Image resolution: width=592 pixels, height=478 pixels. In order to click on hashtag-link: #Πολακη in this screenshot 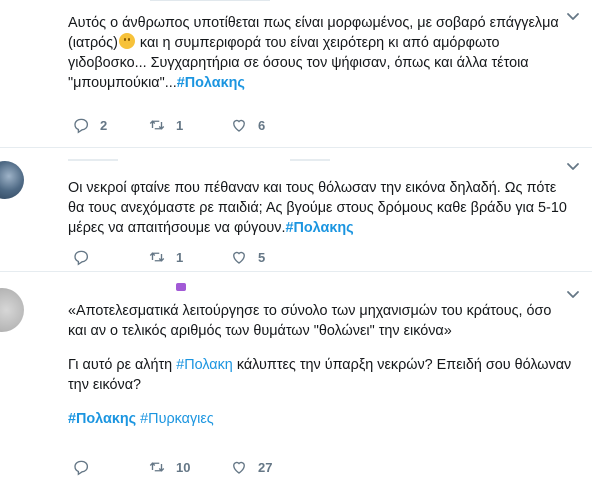, I will do `click(204, 365)`.